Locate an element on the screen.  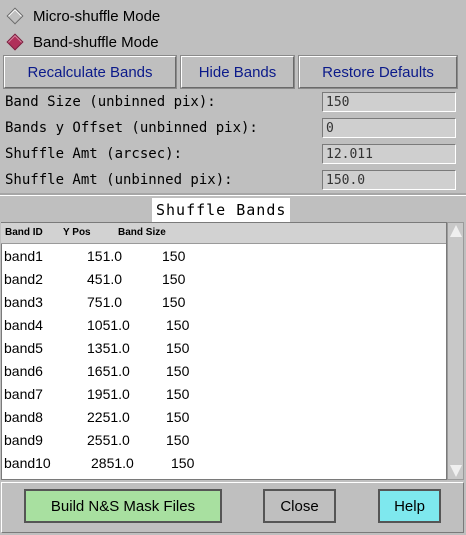
recalculate-bands-button: Recalculate Bands is located at coordinates (90, 72).